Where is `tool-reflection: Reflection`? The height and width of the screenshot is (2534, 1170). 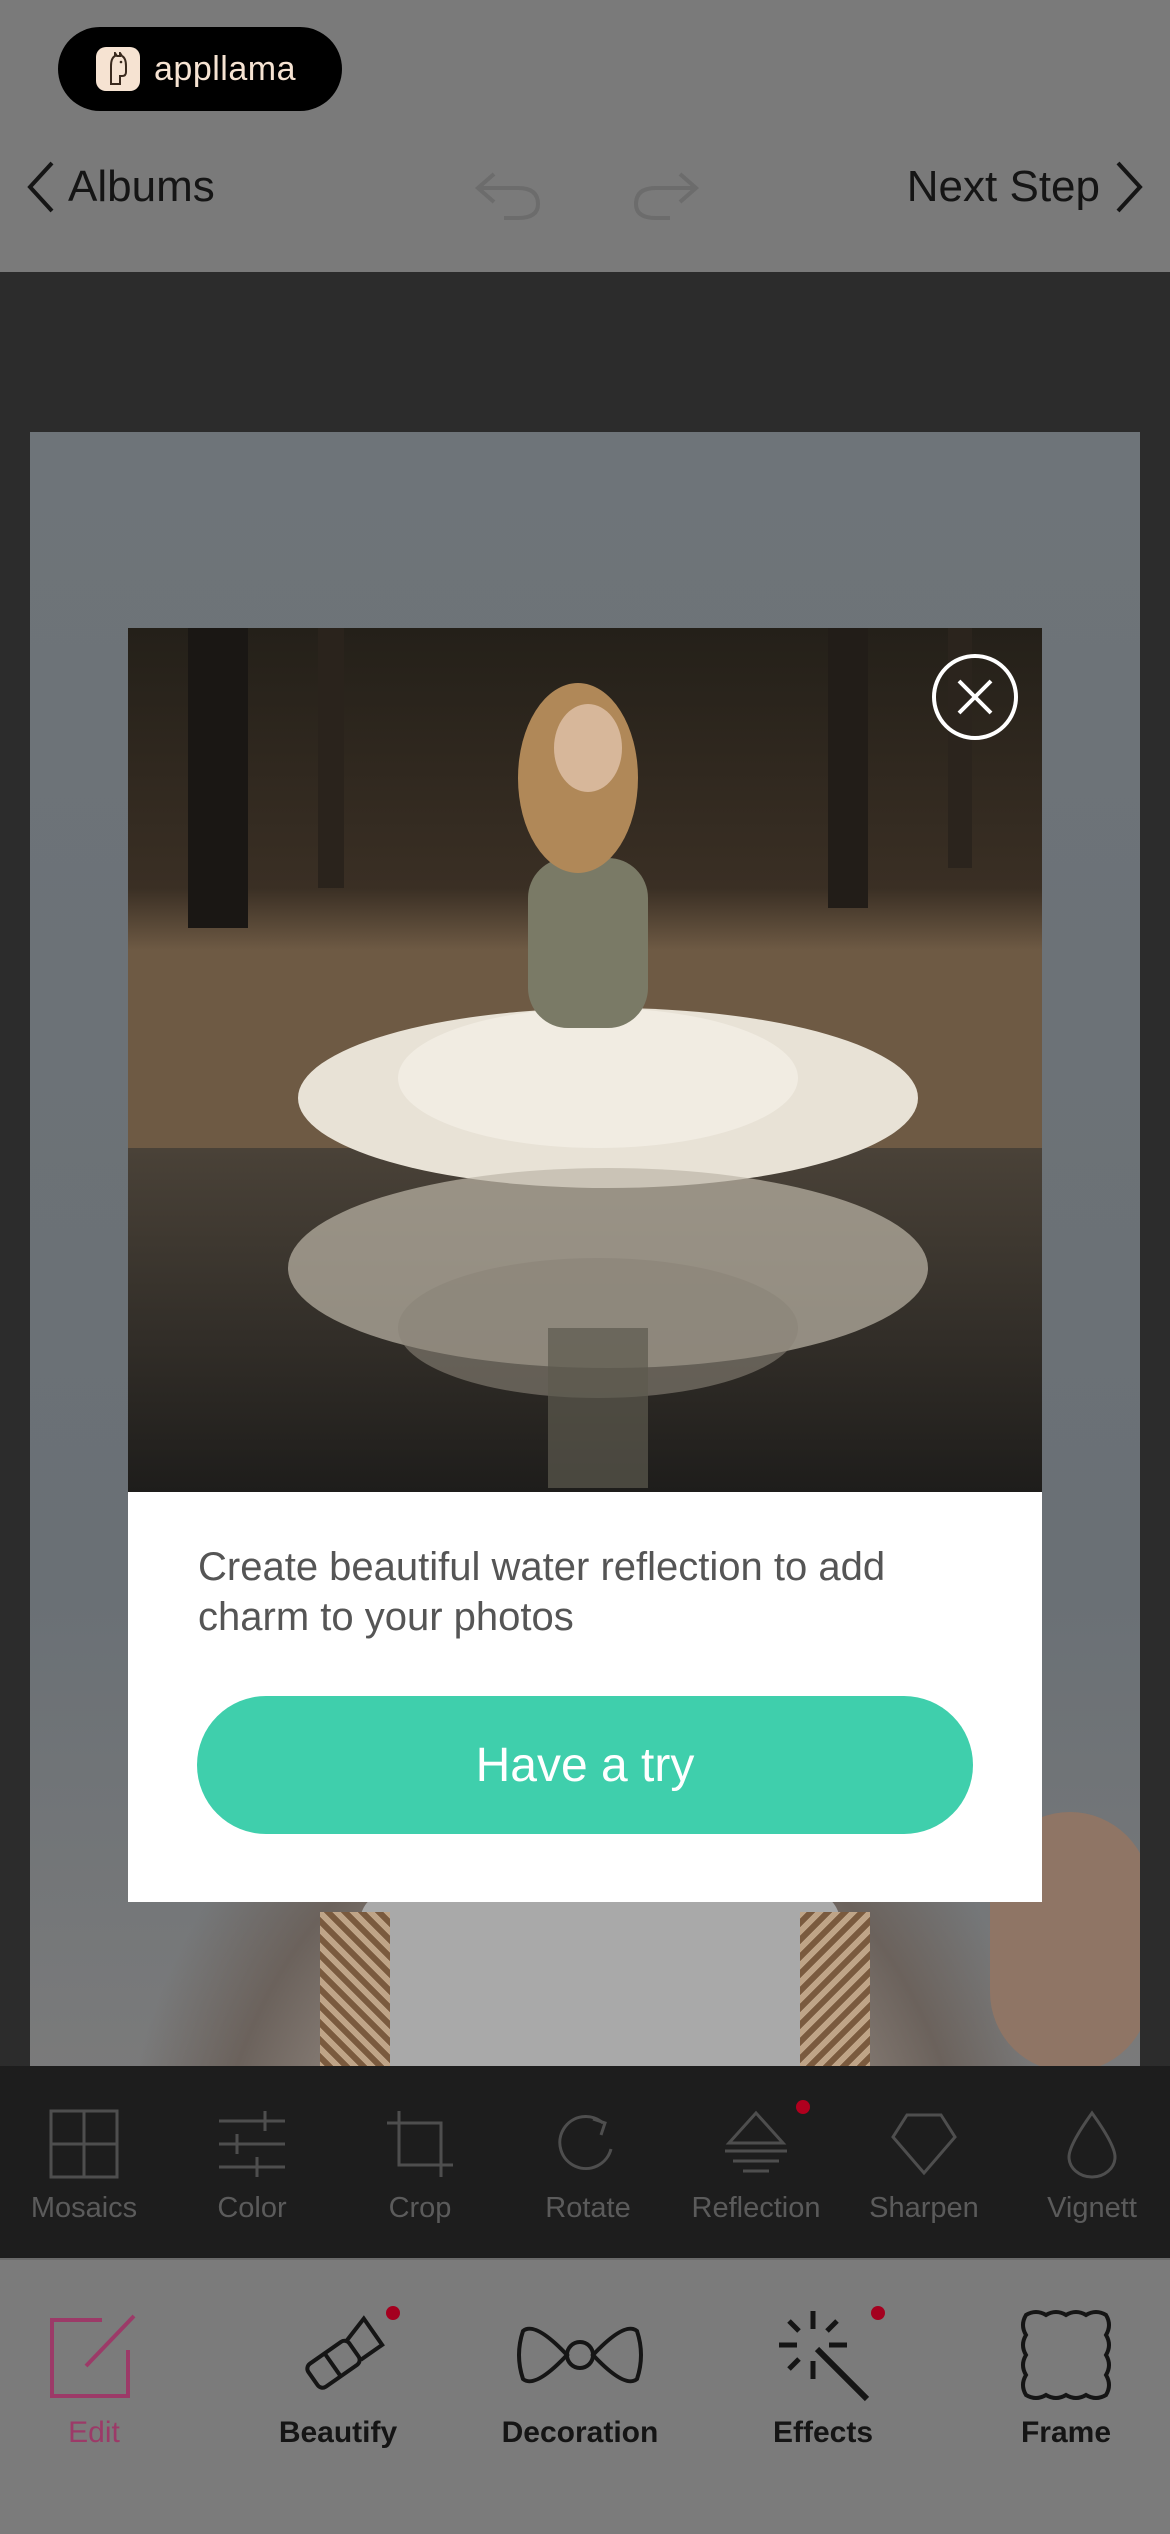 tool-reflection: Reflection is located at coordinates (756, 2162).